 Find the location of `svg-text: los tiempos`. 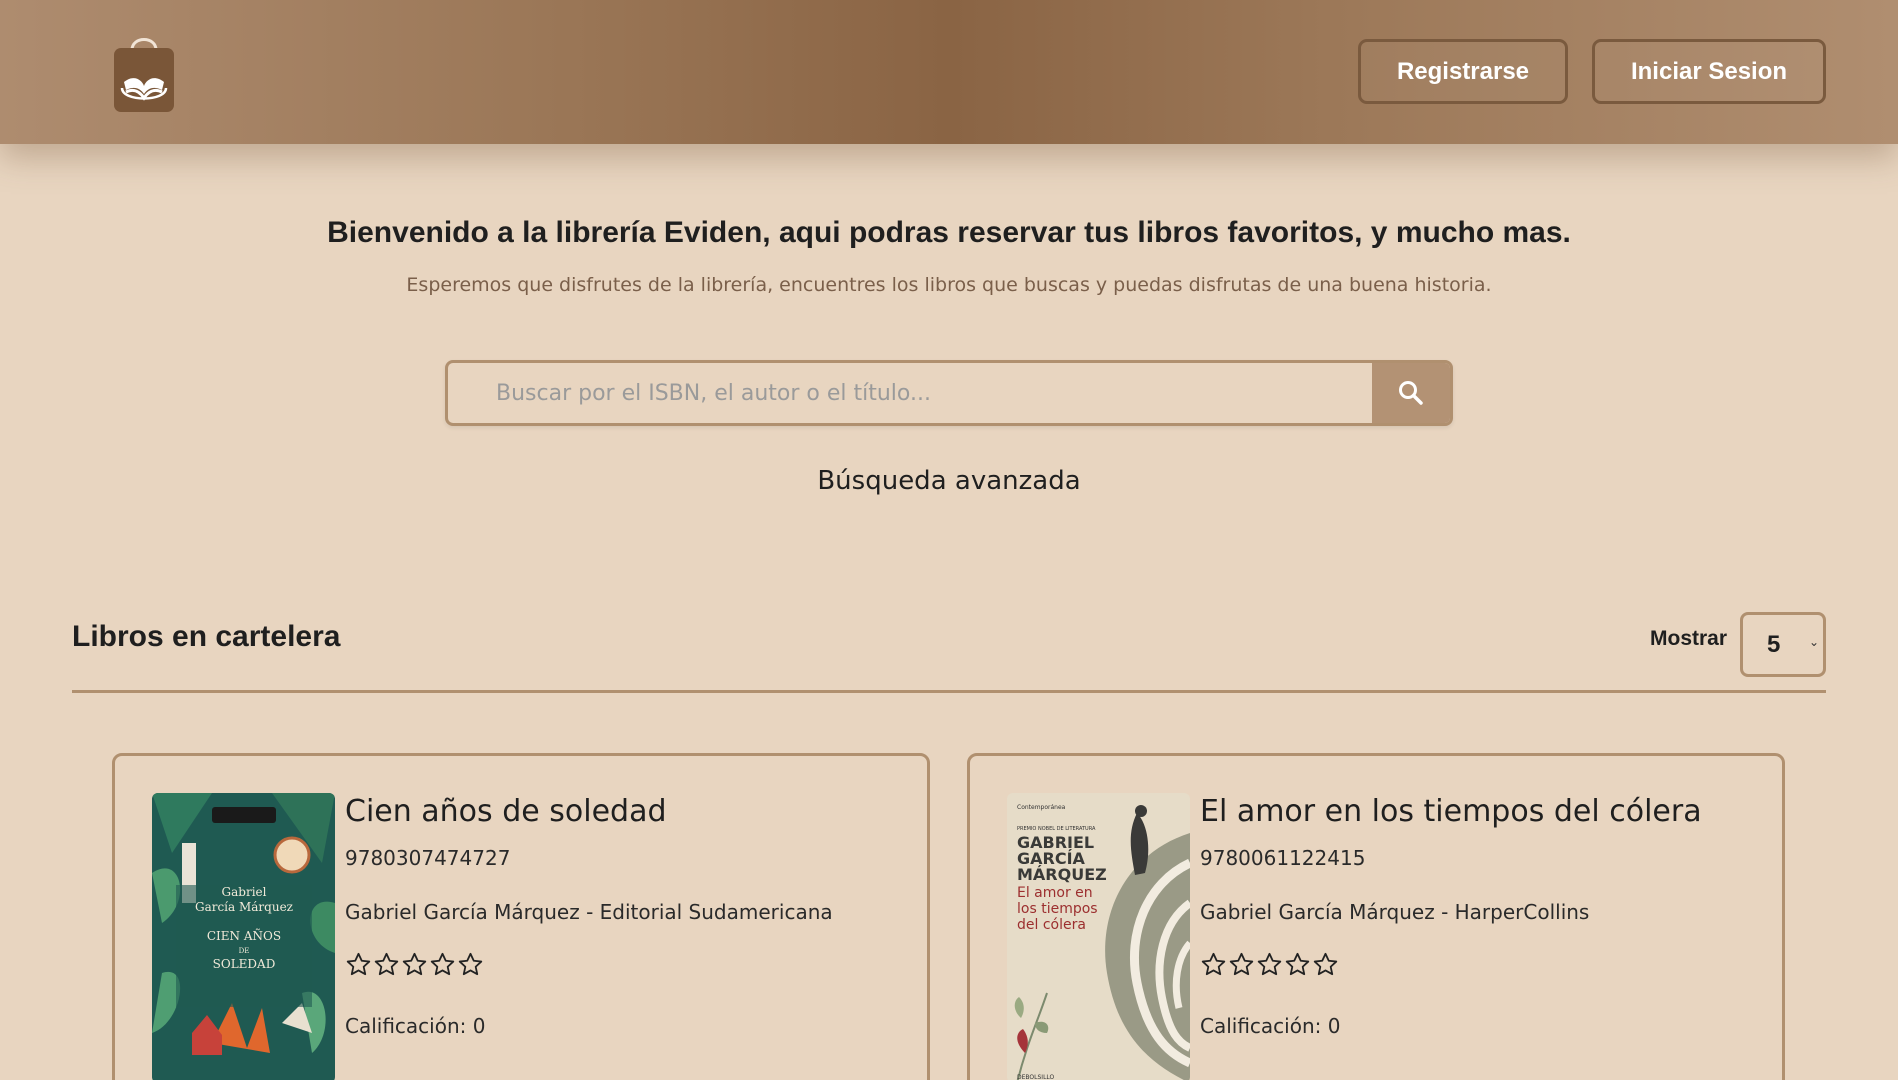

svg-text: los tiempos is located at coordinates (1057, 909).